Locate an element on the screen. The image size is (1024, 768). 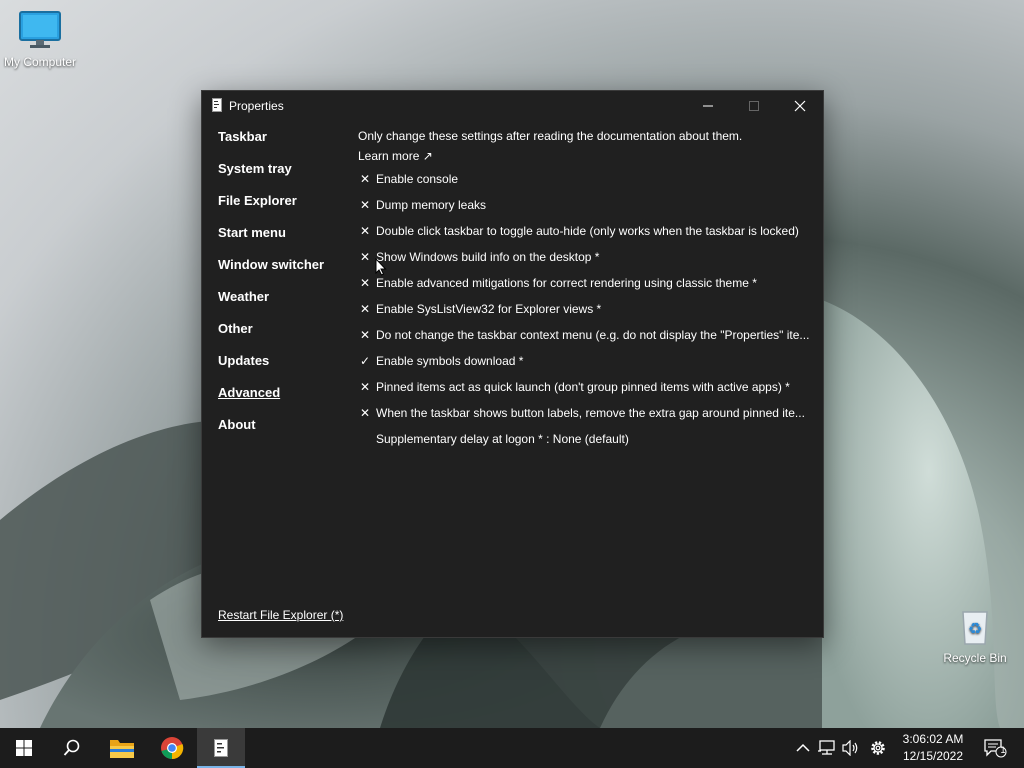
desktop-icon-label: Recycle Bin is located at coordinates (975, 658).